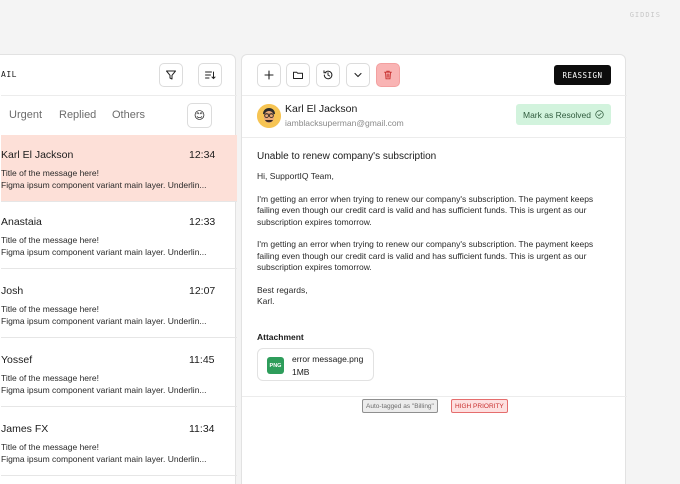 This screenshot has width=680, height=484. Describe the element at coordinates (25, 429) in the screenshot. I see `sender-name: James FX` at that location.